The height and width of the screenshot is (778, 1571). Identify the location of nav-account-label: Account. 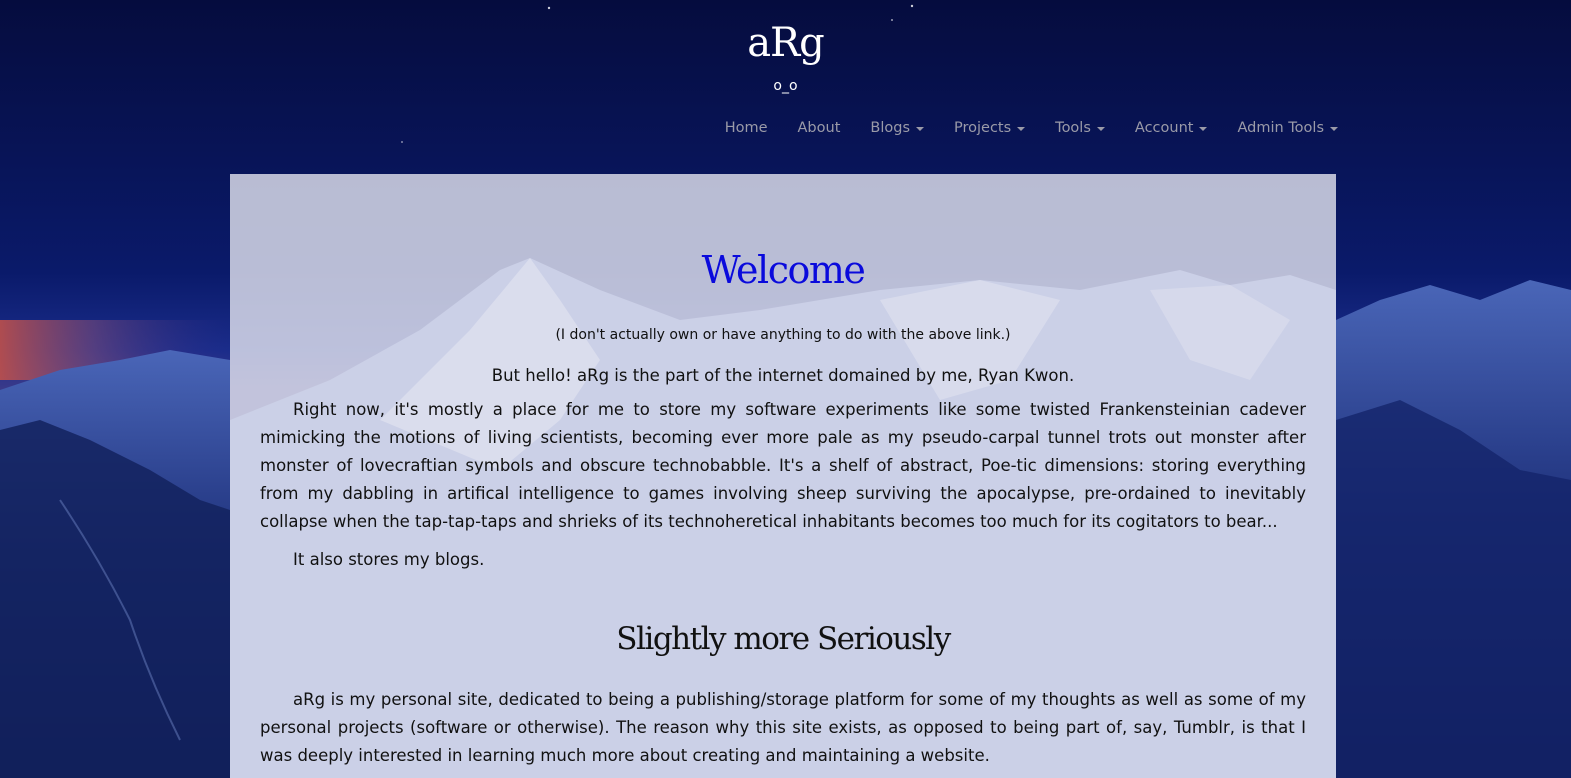
(1164, 128).